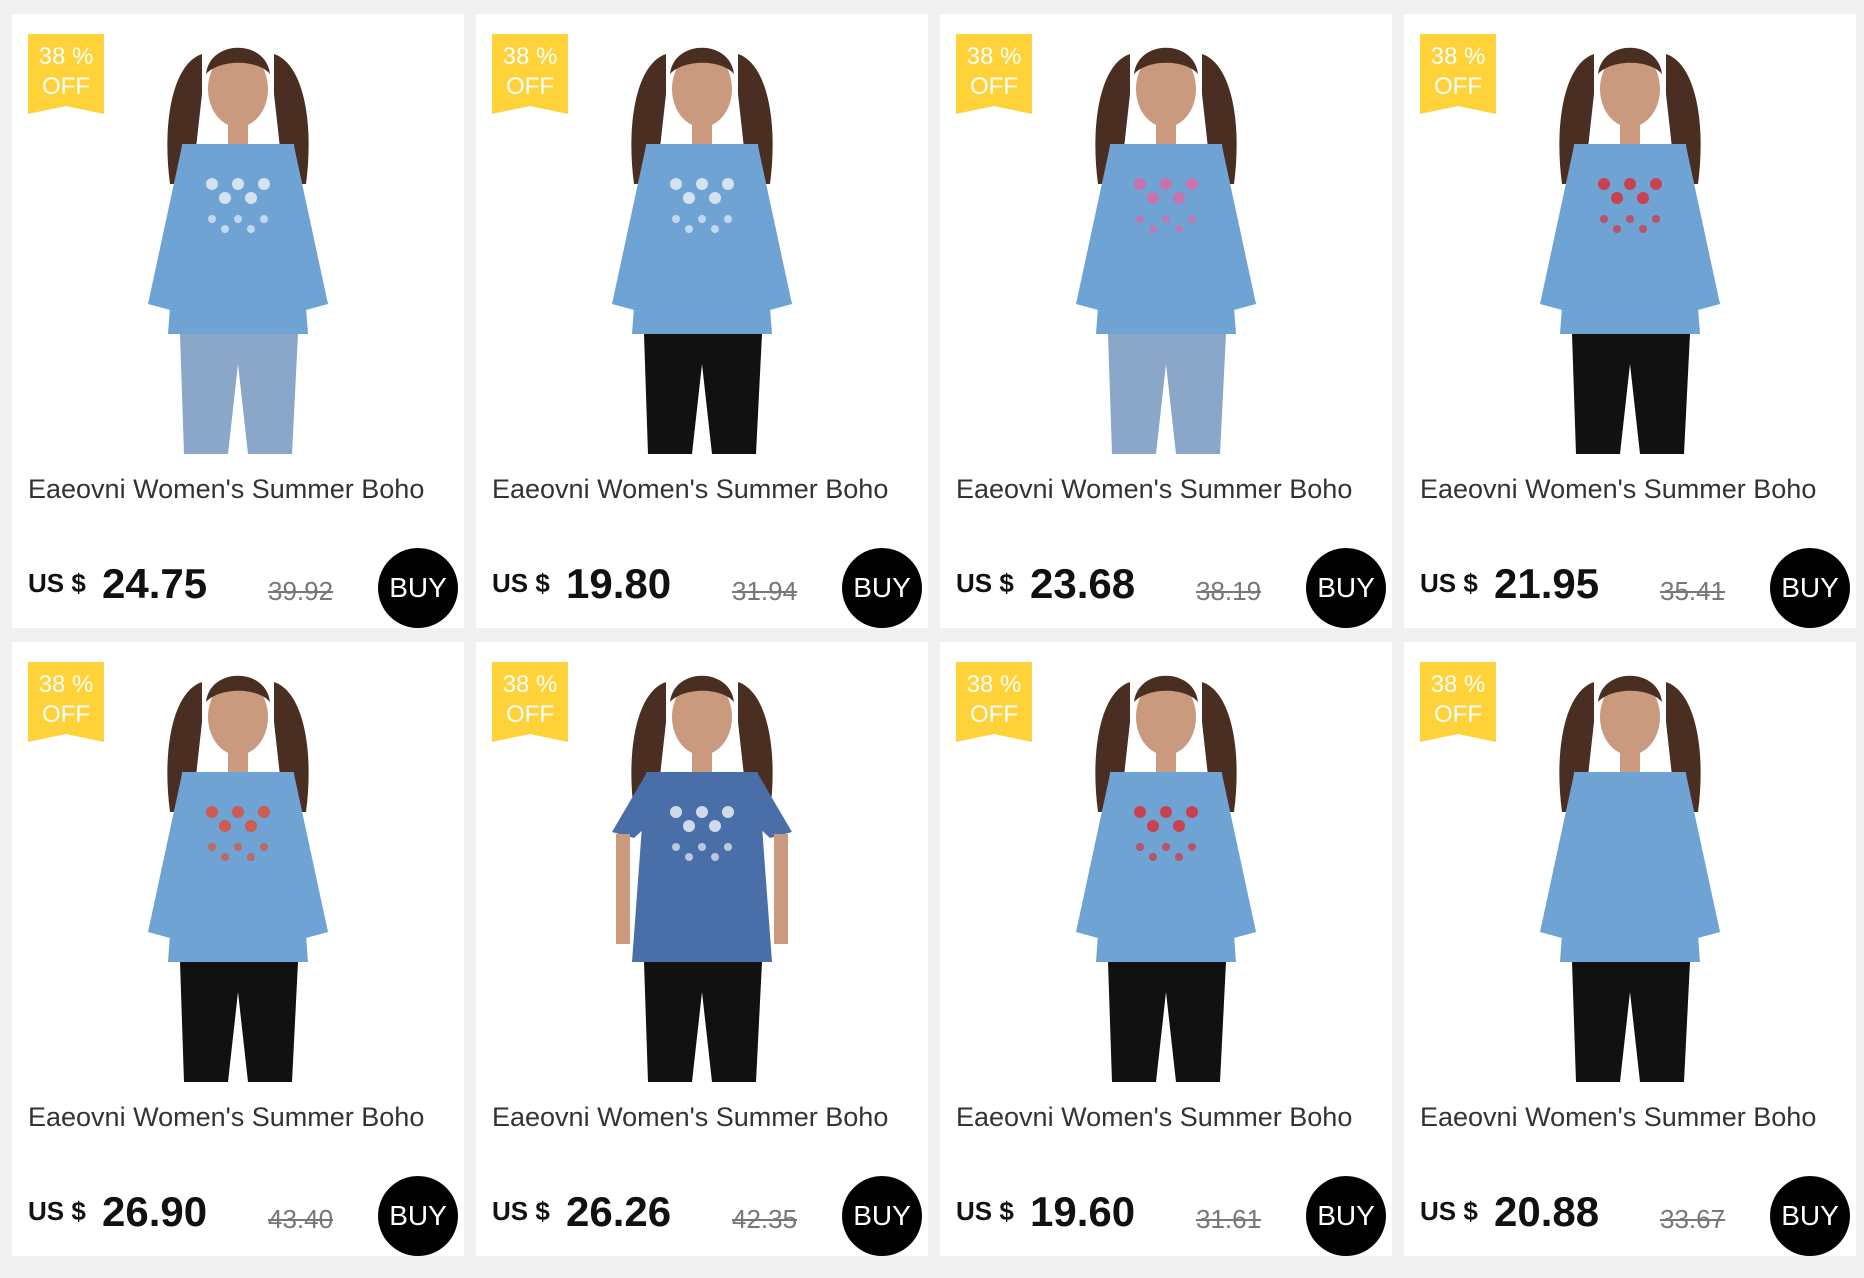 The height and width of the screenshot is (1278, 1864). Describe the element at coordinates (1547, 1211) in the screenshot. I see `sale-price: 20.88` at that location.